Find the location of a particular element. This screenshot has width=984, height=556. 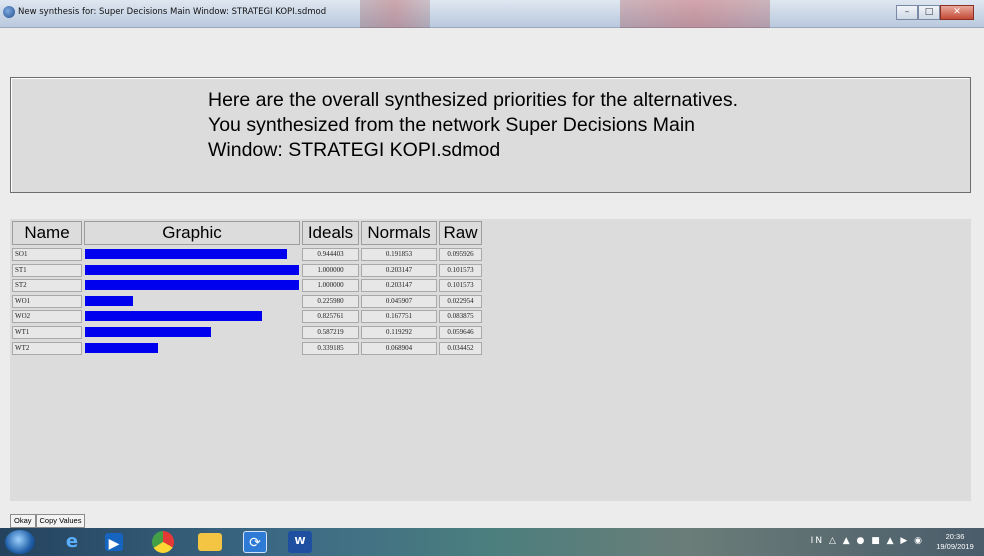

close-button: ✕ is located at coordinates (957, 12).